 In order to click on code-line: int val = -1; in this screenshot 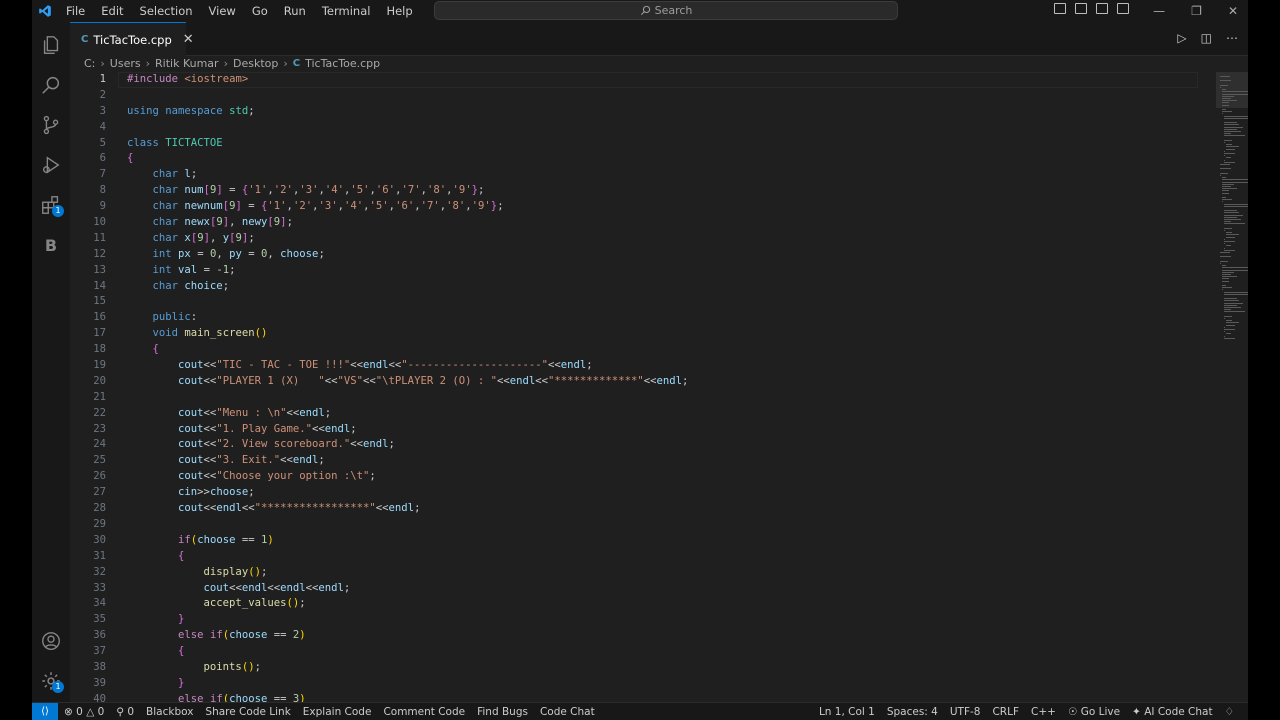, I will do `click(657, 271)`.